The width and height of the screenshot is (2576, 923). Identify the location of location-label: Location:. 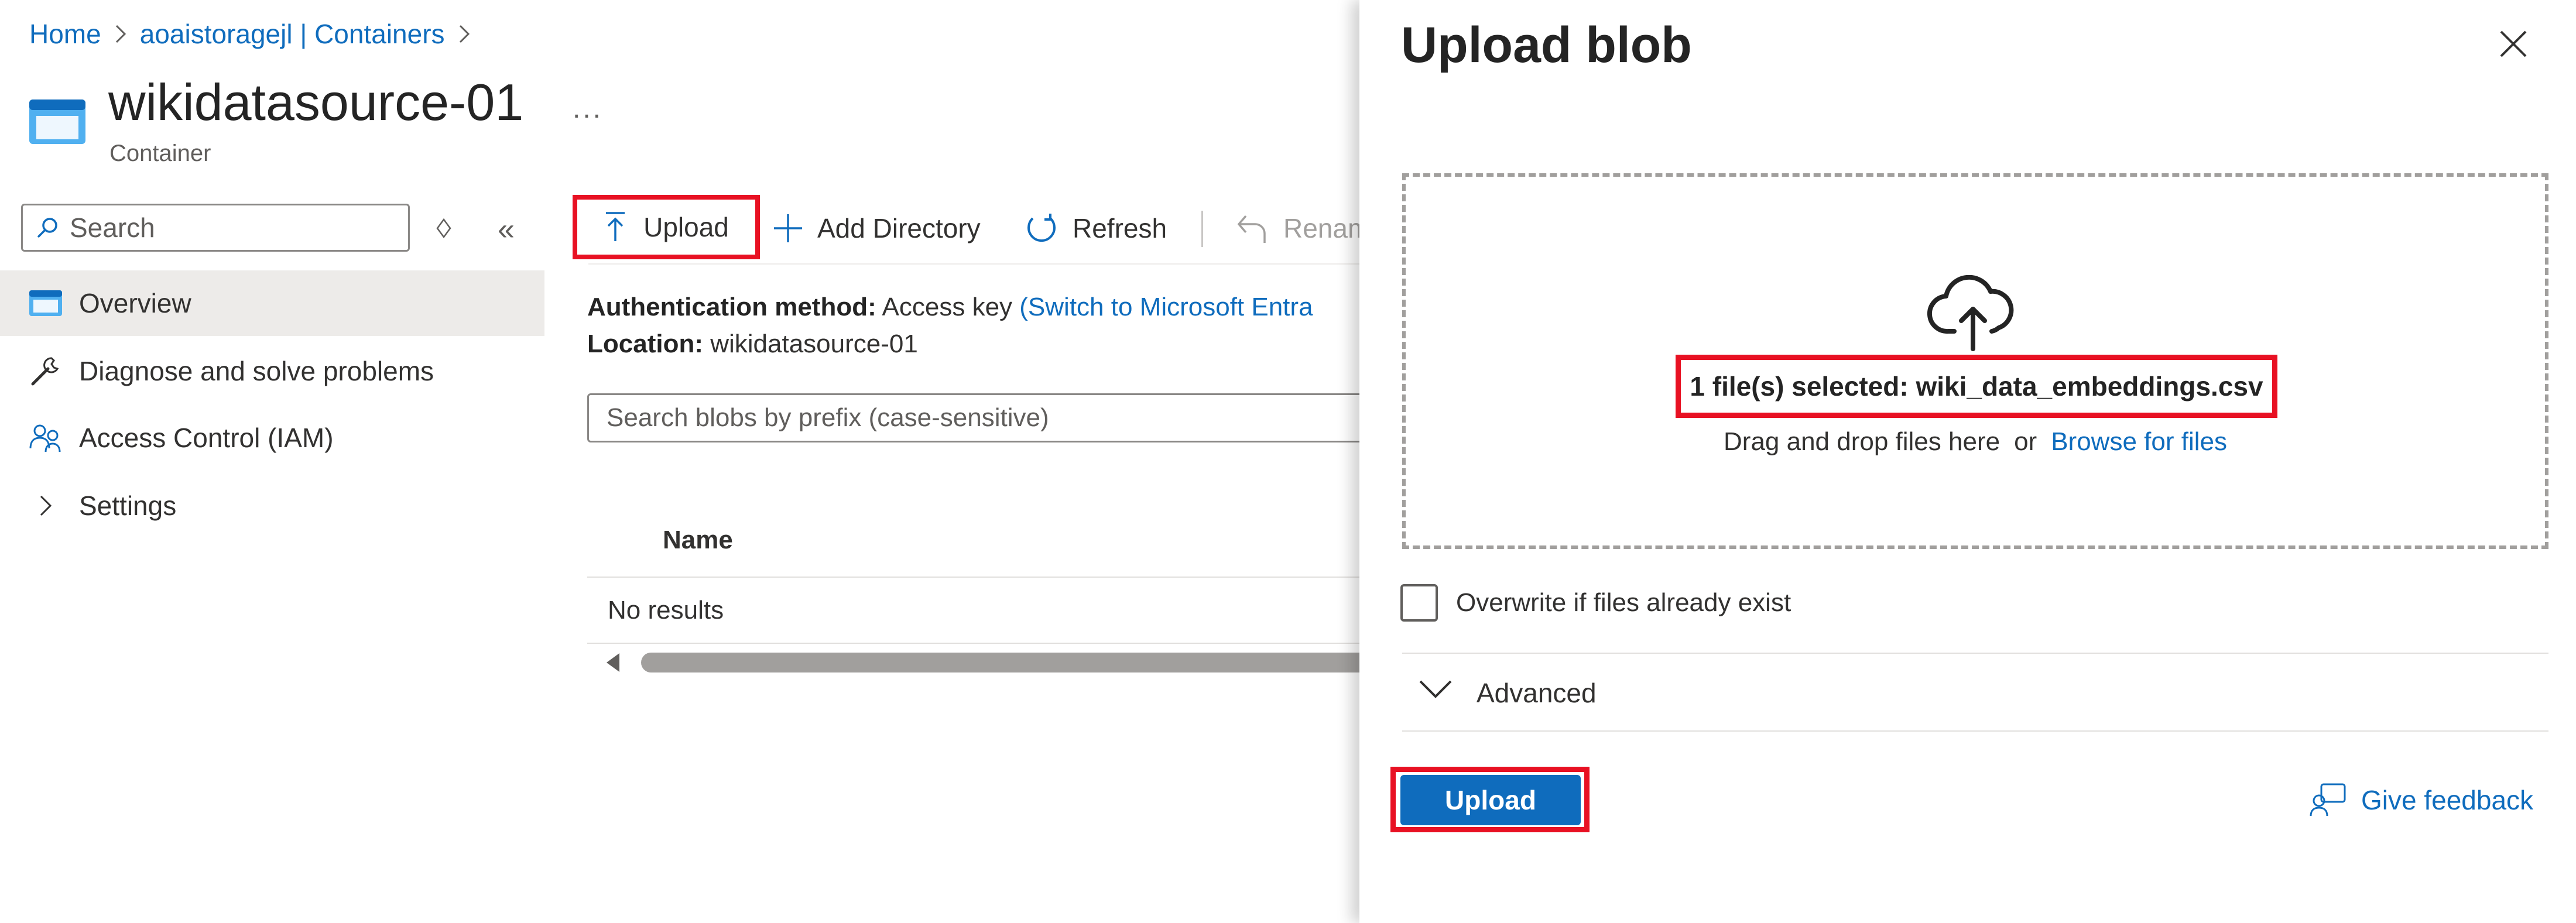
(645, 344).